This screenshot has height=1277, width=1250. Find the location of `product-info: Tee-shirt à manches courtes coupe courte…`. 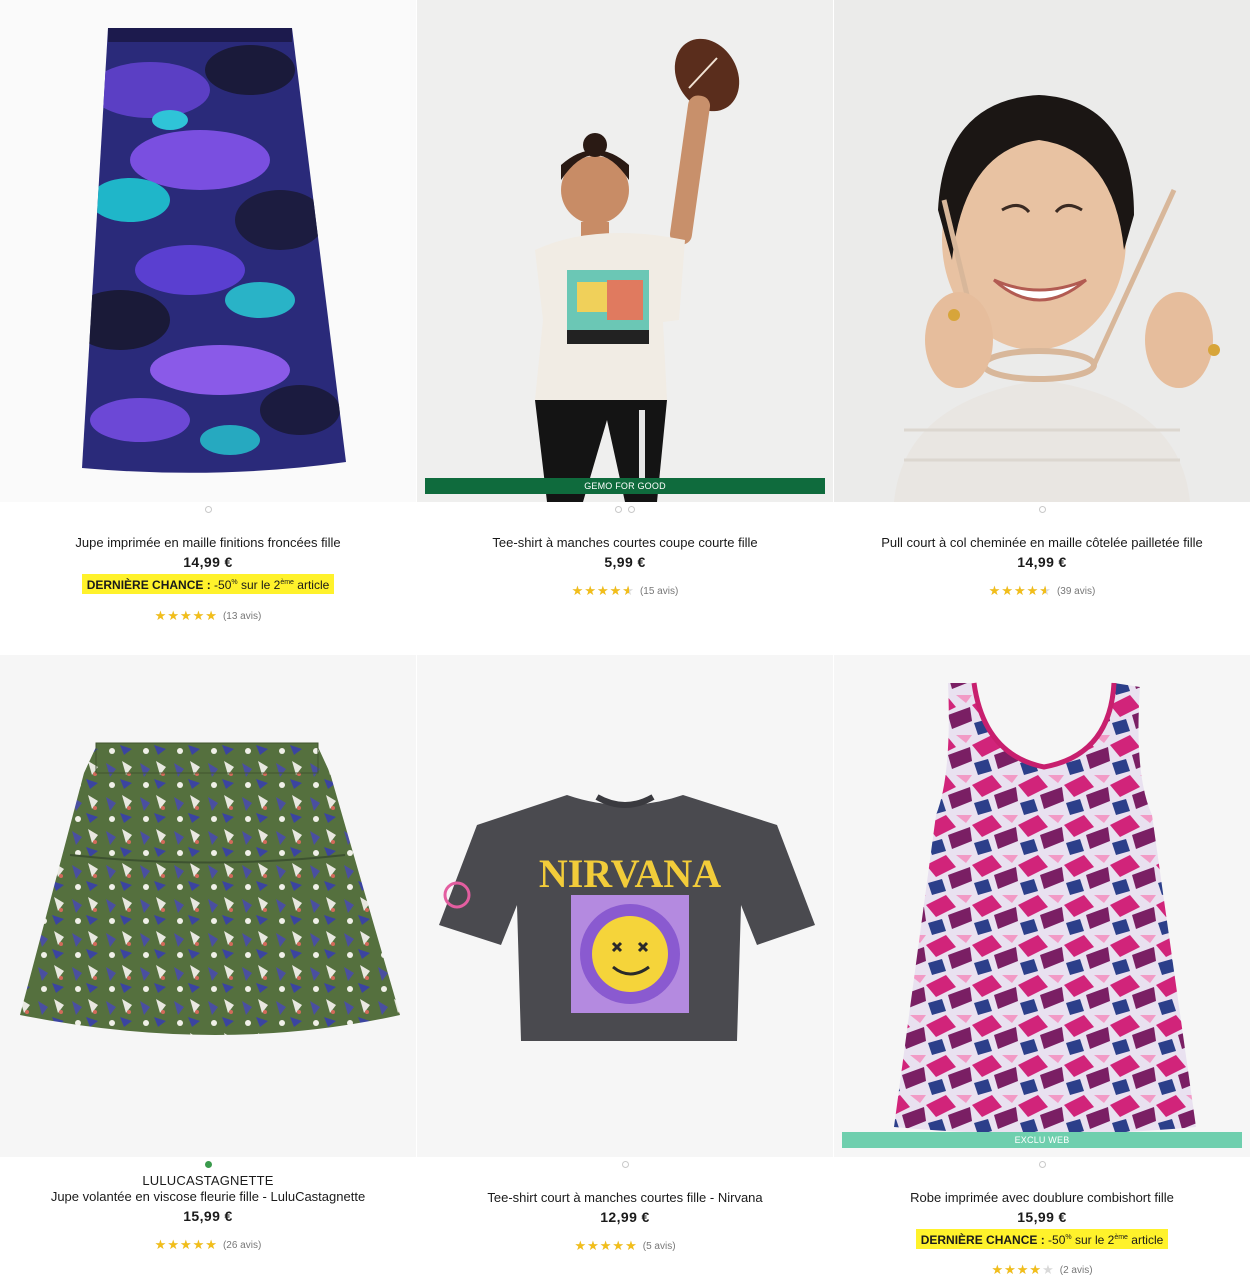

product-info: Tee-shirt à manches courtes coupe courte… is located at coordinates (625, 566).